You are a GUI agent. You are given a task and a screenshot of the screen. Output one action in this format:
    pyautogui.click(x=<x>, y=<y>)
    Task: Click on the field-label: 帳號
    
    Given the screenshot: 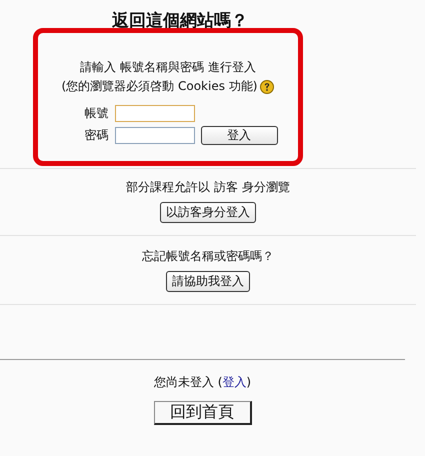 What is the action you would take?
    pyautogui.click(x=96, y=113)
    